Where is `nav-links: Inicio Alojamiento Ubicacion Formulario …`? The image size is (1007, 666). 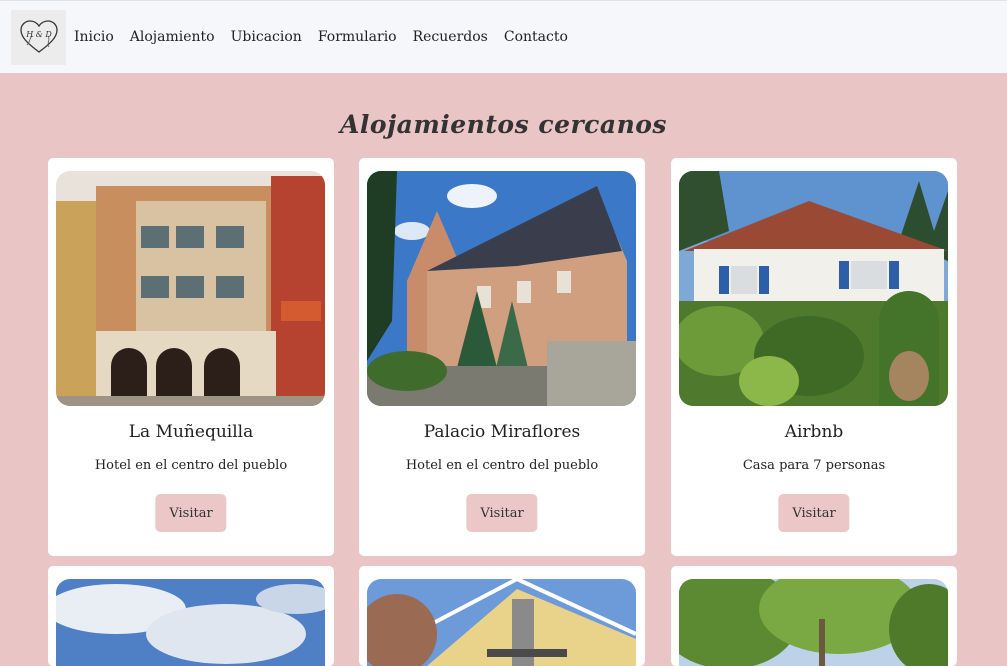 nav-links: Inicio Alojamiento Ubicacion Formulario … is located at coordinates (329, 37).